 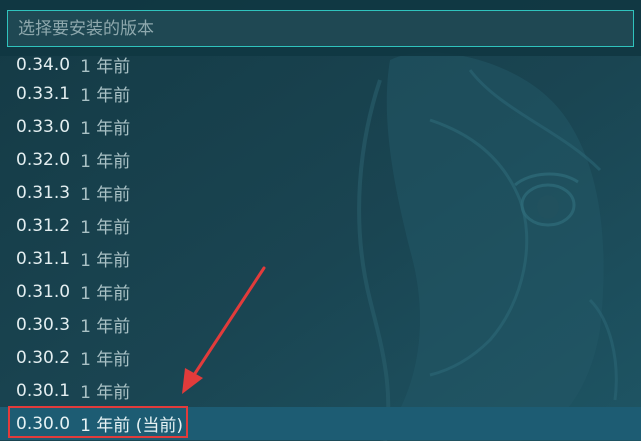 I want to click on version-number: 0.30.2, so click(x=43, y=357).